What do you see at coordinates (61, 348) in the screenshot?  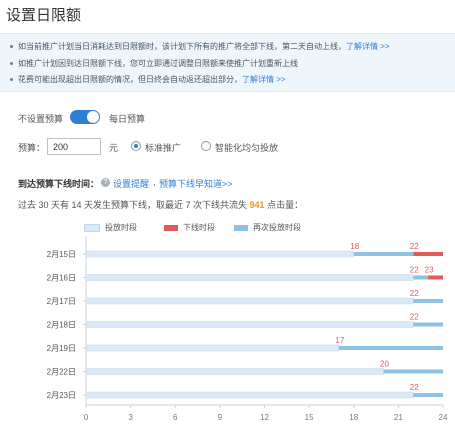 I see `row-date-label: 2月19日` at bounding box center [61, 348].